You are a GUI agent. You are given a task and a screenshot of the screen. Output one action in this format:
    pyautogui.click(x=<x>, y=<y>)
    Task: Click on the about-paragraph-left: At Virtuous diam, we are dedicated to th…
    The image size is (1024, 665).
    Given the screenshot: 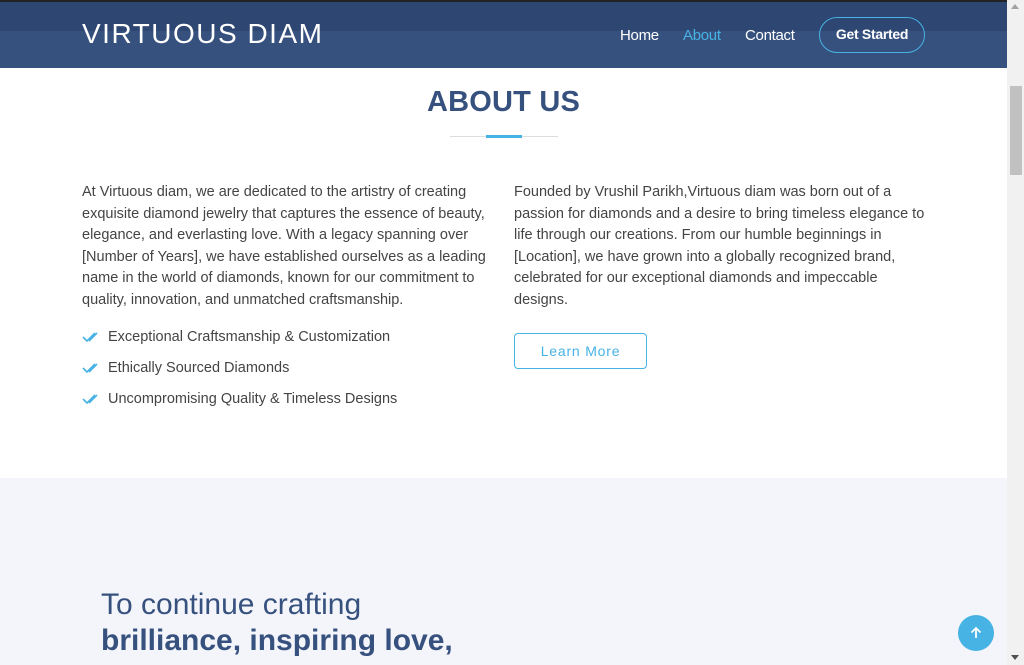 What is the action you would take?
    pyautogui.click(x=284, y=246)
    